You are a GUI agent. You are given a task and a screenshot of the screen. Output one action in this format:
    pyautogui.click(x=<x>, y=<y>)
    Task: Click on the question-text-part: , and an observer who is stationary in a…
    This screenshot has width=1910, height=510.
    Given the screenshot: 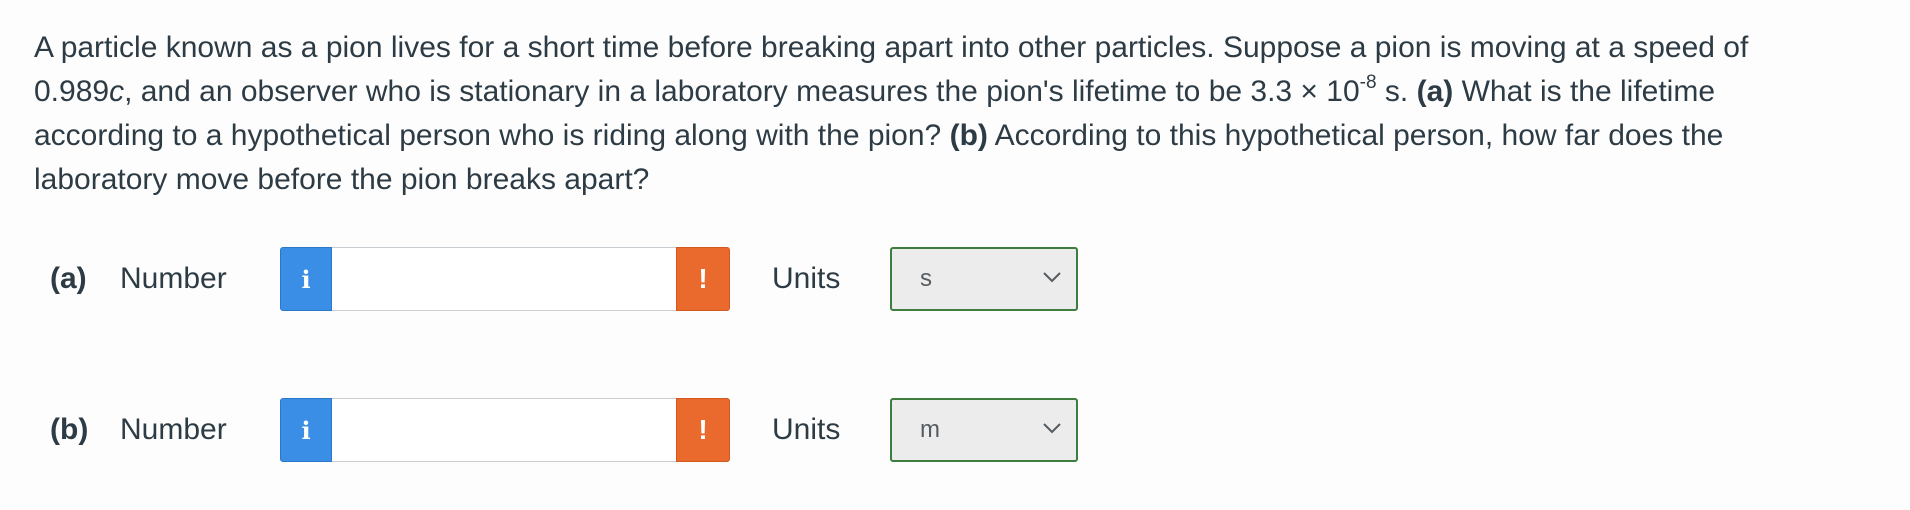 What is the action you would take?
    pyautogui.click(x=742, y=91)
    